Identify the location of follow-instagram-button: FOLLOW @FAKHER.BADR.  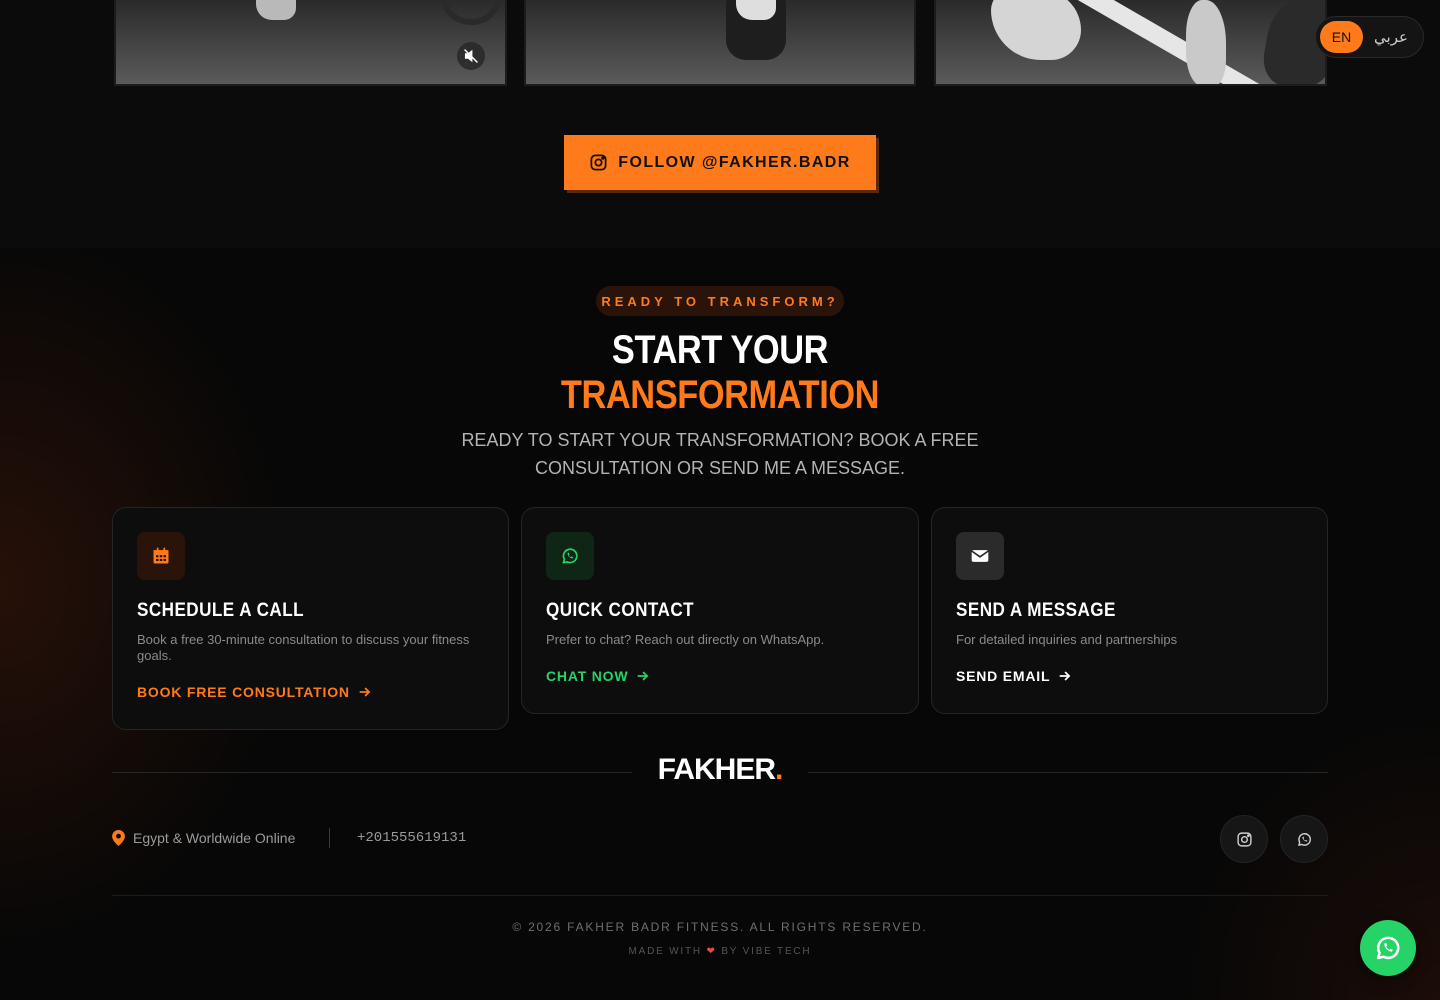
(720, 162).